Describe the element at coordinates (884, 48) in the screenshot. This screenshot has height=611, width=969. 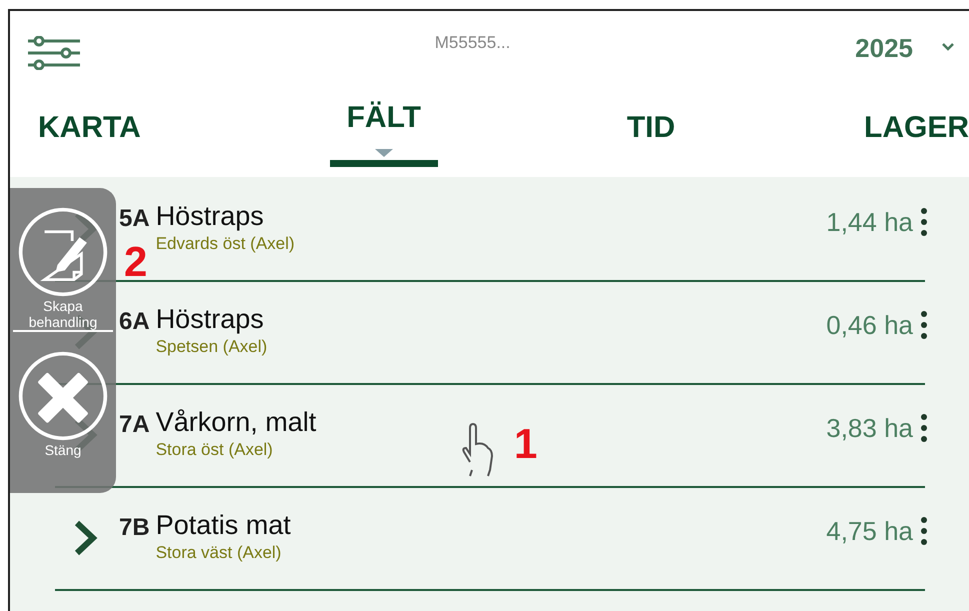
I see `year-select: 2025` at that location.